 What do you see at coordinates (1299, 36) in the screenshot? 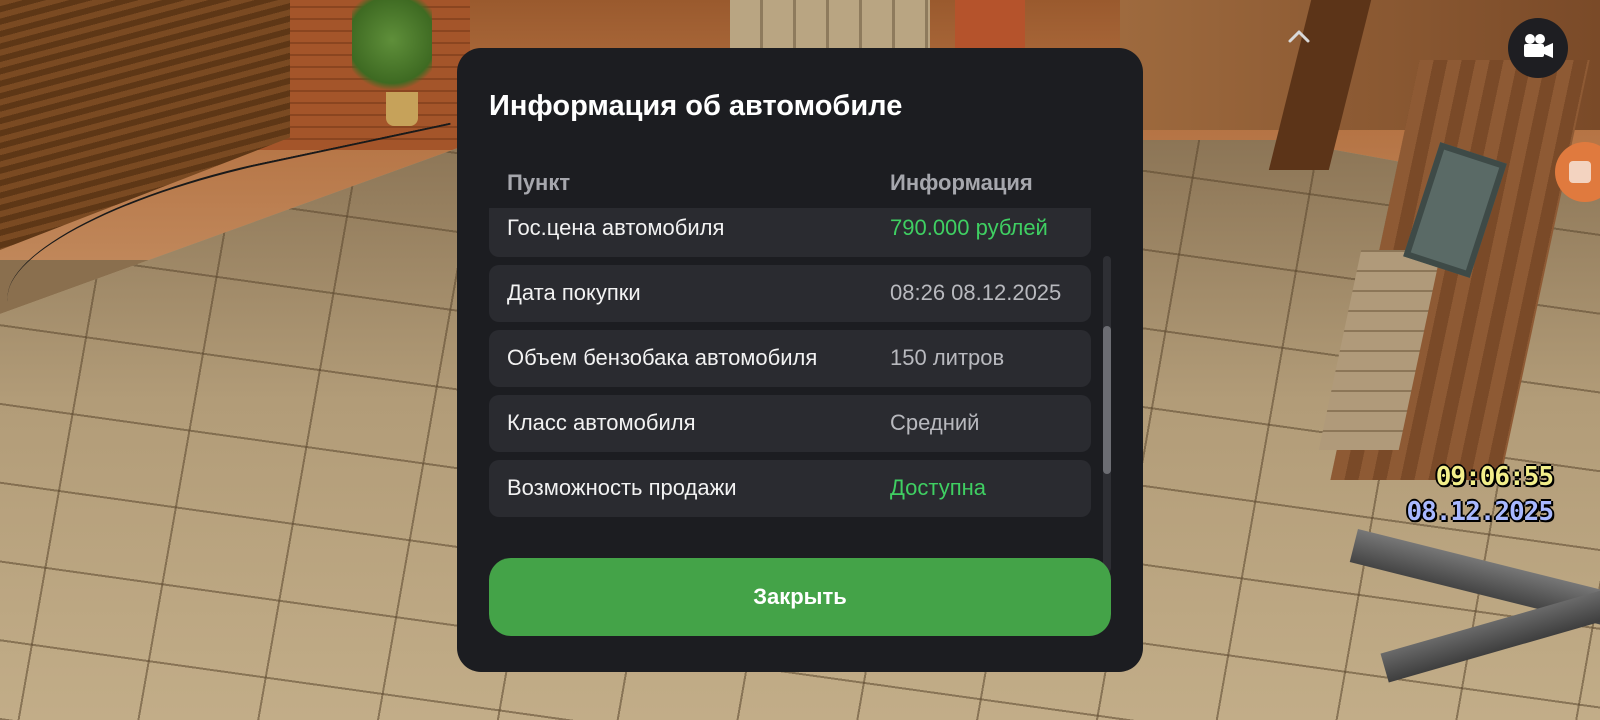
I see `chevron-up-icon` at bounding box center [1299, 36].